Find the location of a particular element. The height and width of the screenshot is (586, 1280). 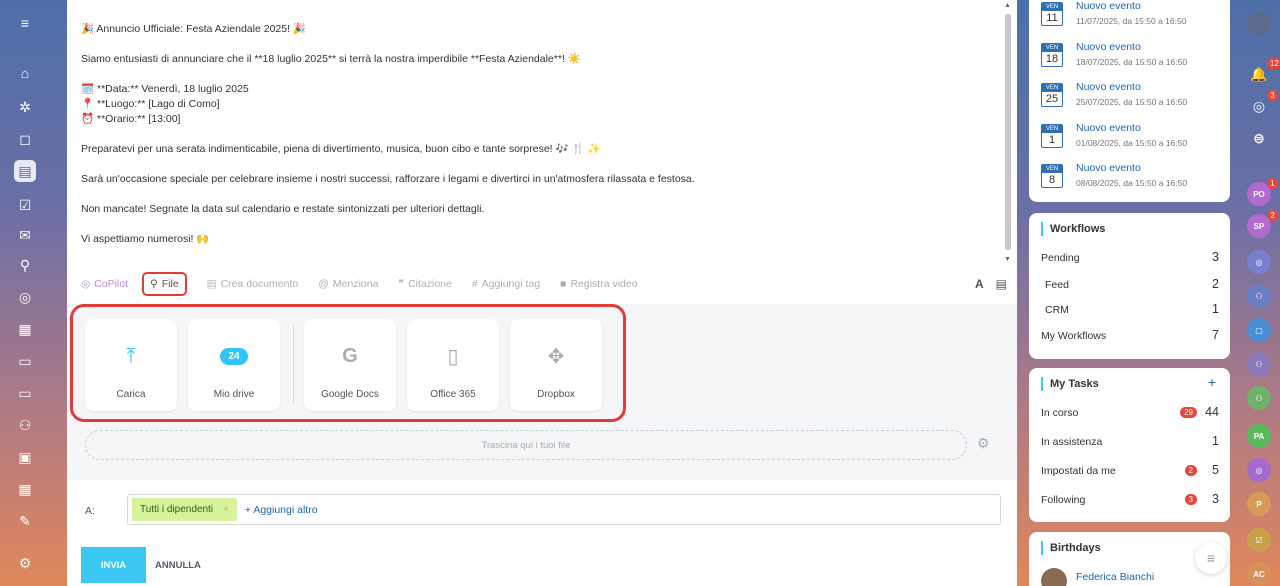

quote-icon: ❞ is located at coordinates (401, 284).